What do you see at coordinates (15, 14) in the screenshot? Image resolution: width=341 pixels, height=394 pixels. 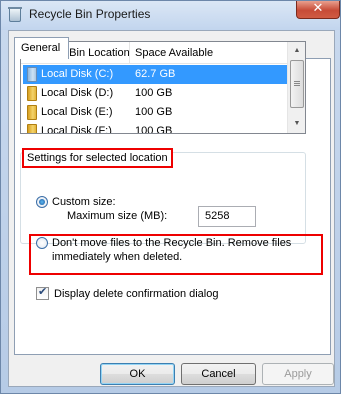 I see `recycle-bin-icon` at bounding box center [15, 14].